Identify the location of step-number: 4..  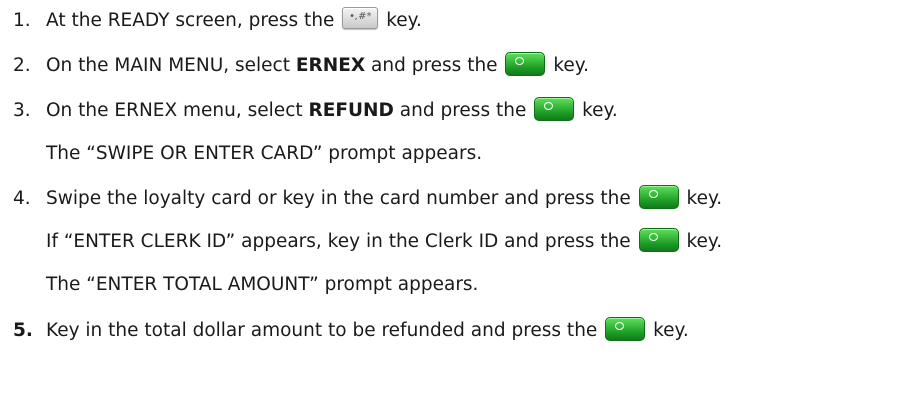
(22, 198).